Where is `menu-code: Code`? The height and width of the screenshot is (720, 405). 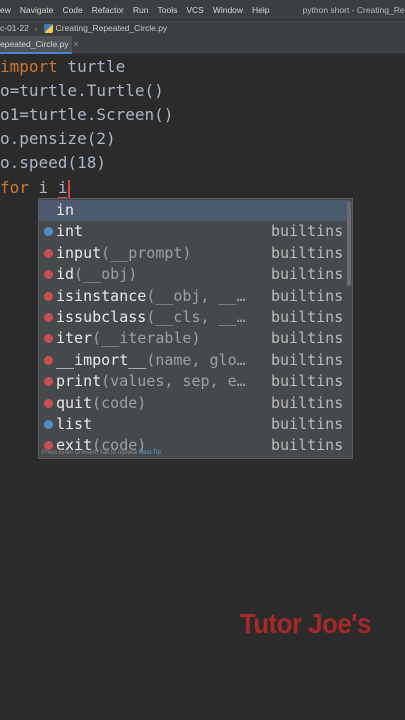 menu-code: Code is located at coordinates (72, 10).